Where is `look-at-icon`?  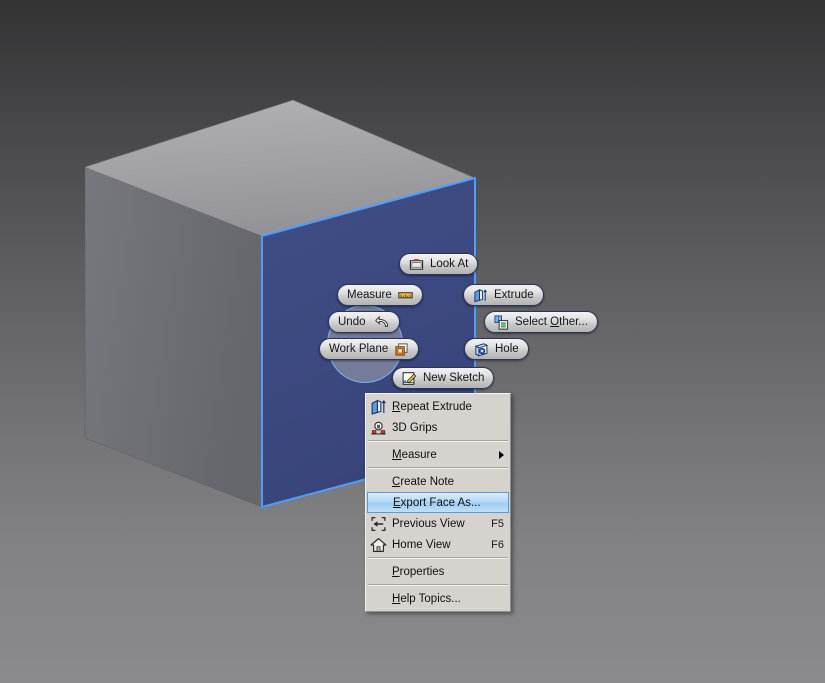
look-at-icon is located at coordinates (416, 264).